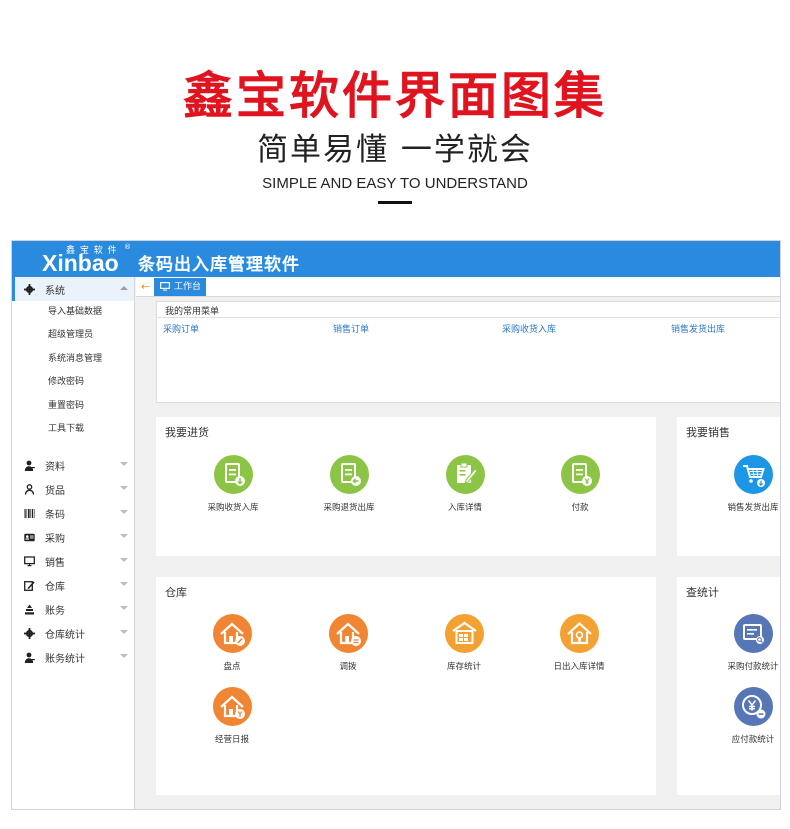 The height and width of the screenshot is (829, 790). Describe the element at coordinates (73, 359) in the screenshot. I see `sidebar-item-system-messages: 系统消息管理` at that location.